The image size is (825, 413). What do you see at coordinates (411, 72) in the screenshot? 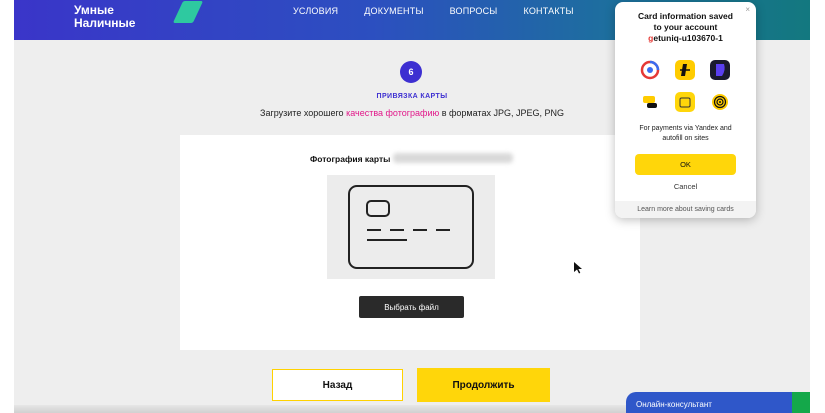
I see `step-number-badge: 6` at bounding box center [411, 72].